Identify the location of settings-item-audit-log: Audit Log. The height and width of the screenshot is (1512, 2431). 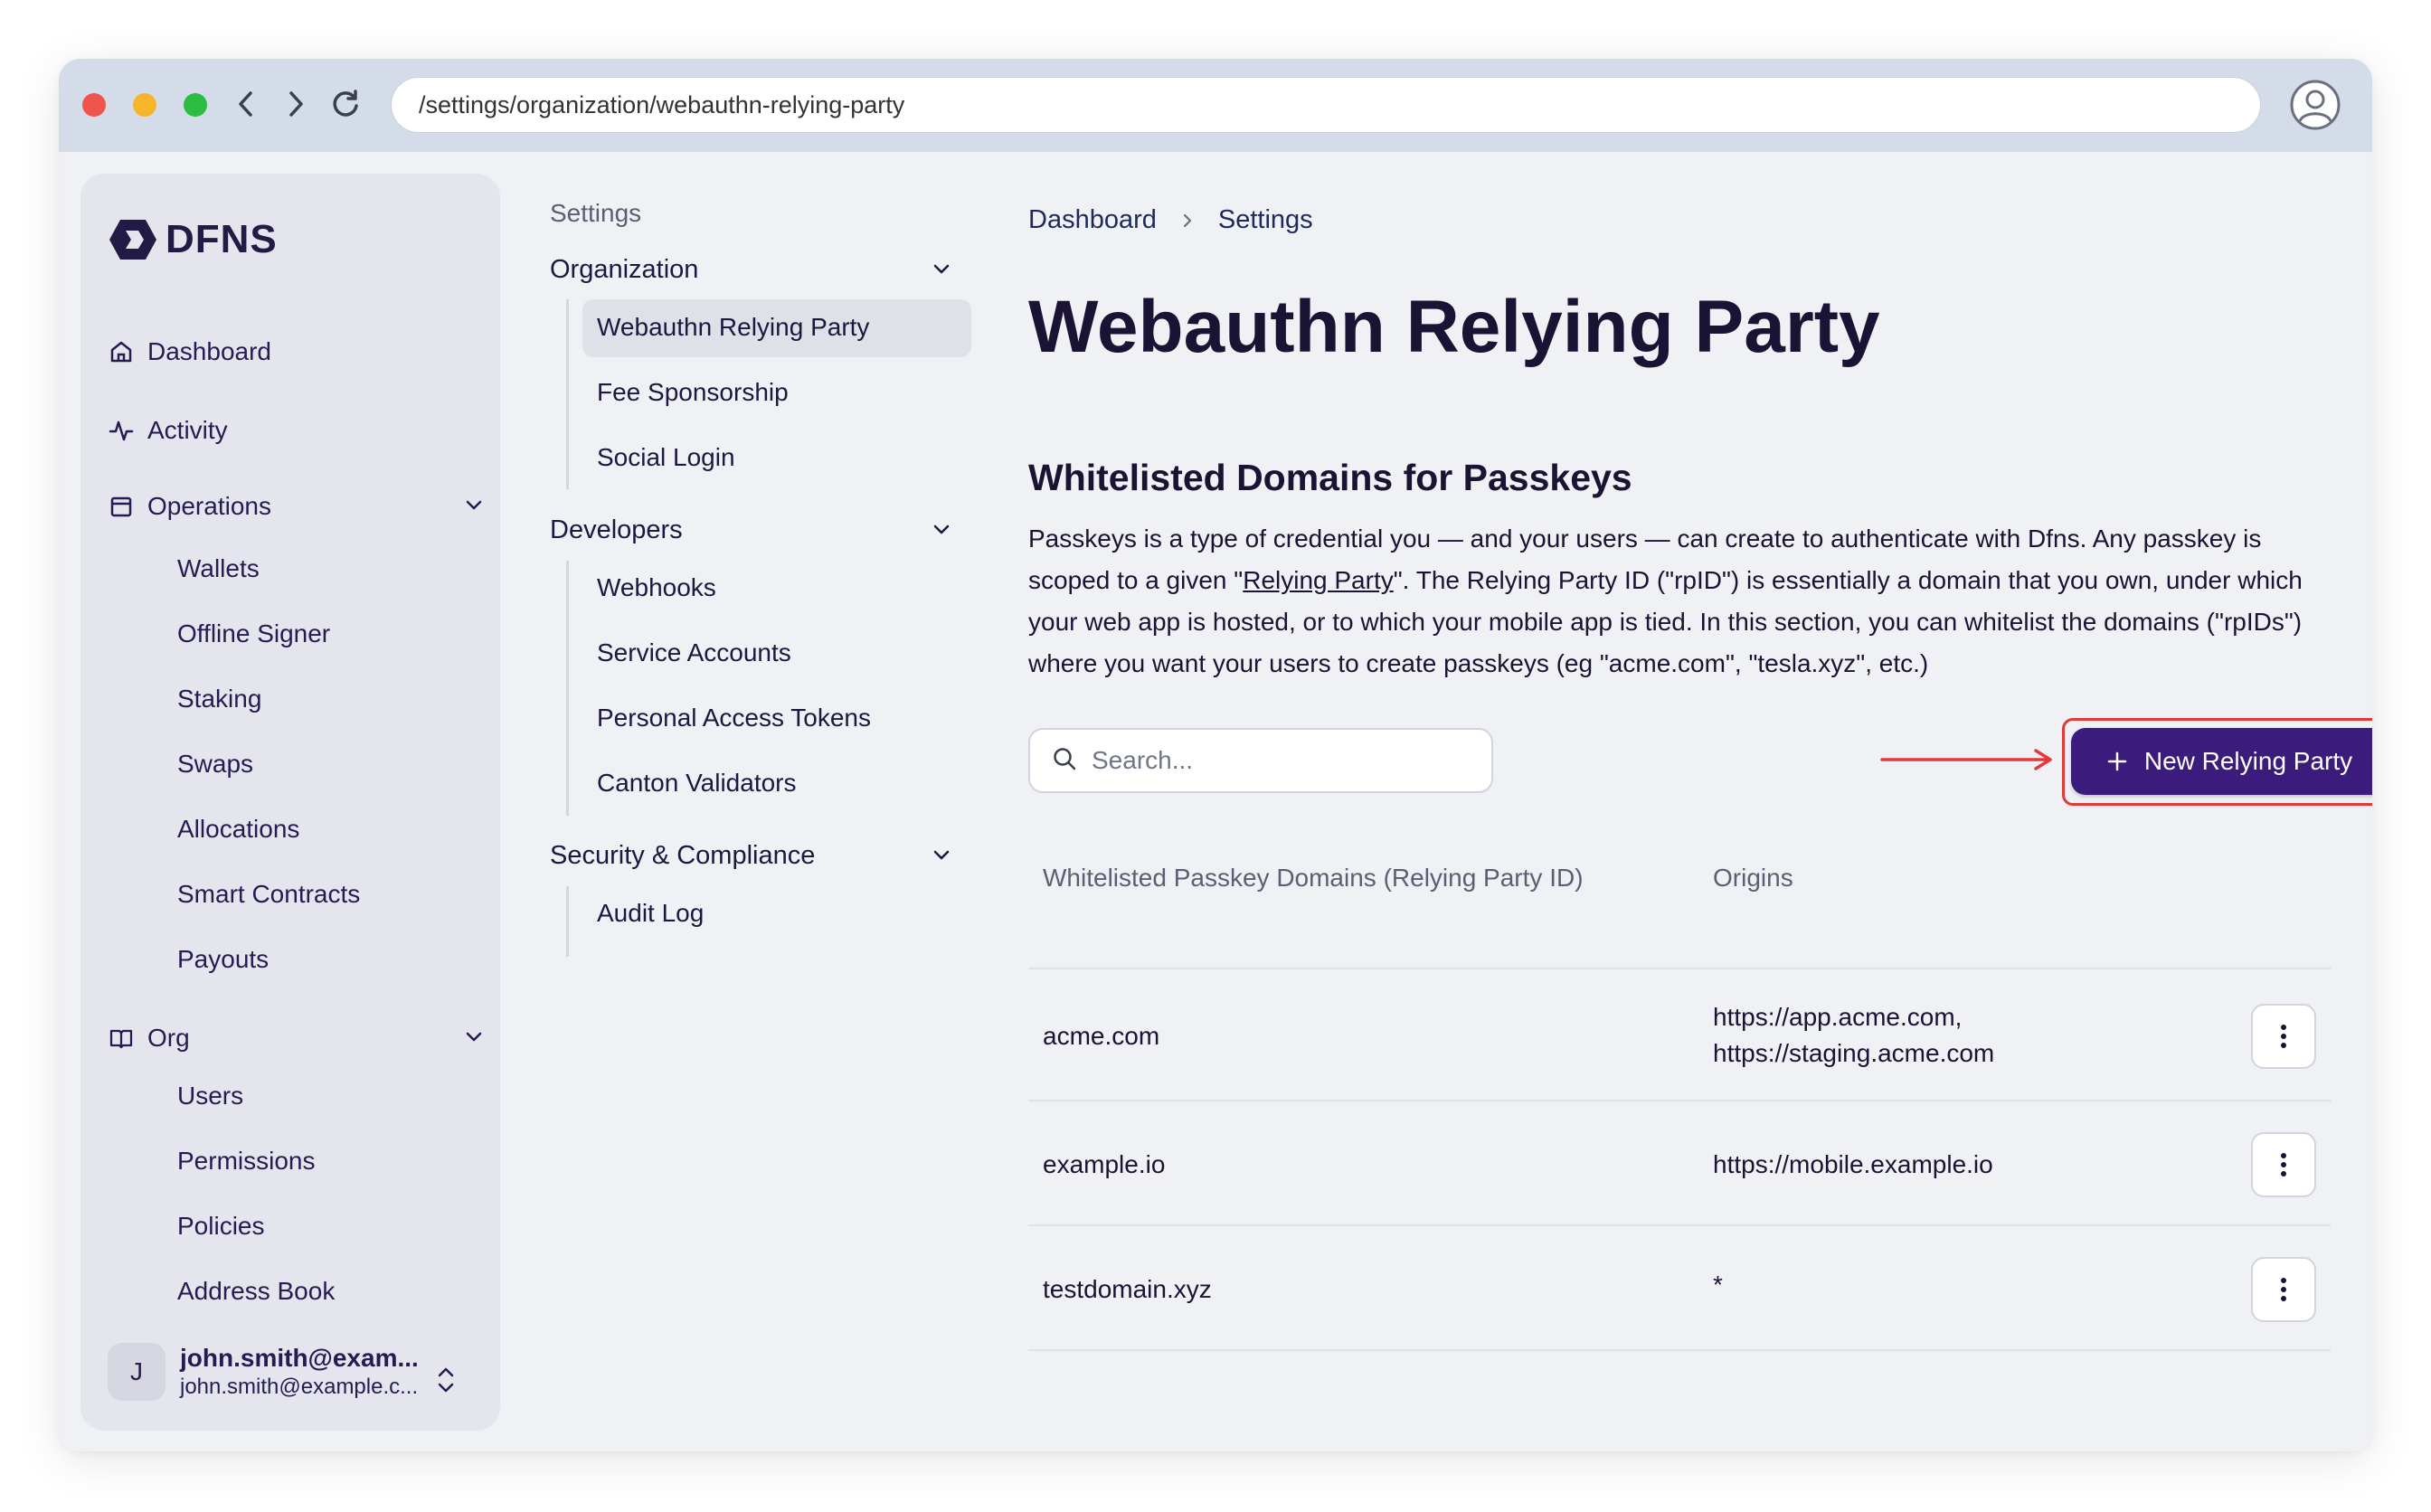
(650, 913).